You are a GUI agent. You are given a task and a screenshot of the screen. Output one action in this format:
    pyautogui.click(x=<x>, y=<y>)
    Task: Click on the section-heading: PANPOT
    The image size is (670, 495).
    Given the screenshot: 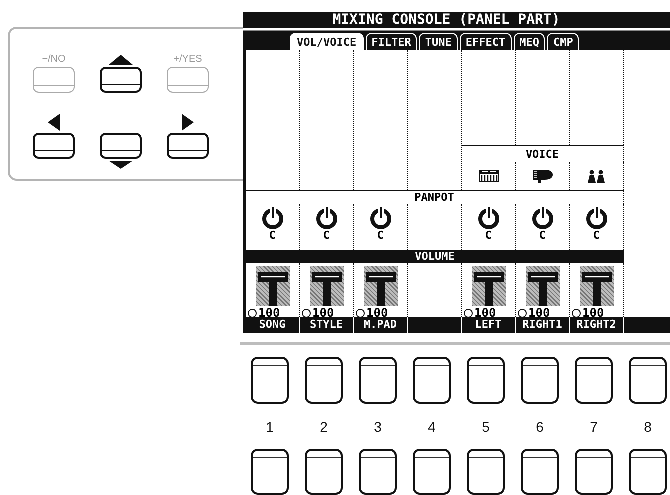 What is the action you would take?
    pyautogui.click(x=434, y=197)
    